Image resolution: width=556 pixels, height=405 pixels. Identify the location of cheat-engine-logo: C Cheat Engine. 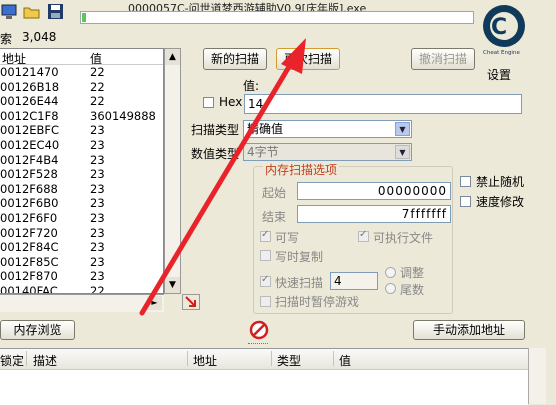
(504, 33).